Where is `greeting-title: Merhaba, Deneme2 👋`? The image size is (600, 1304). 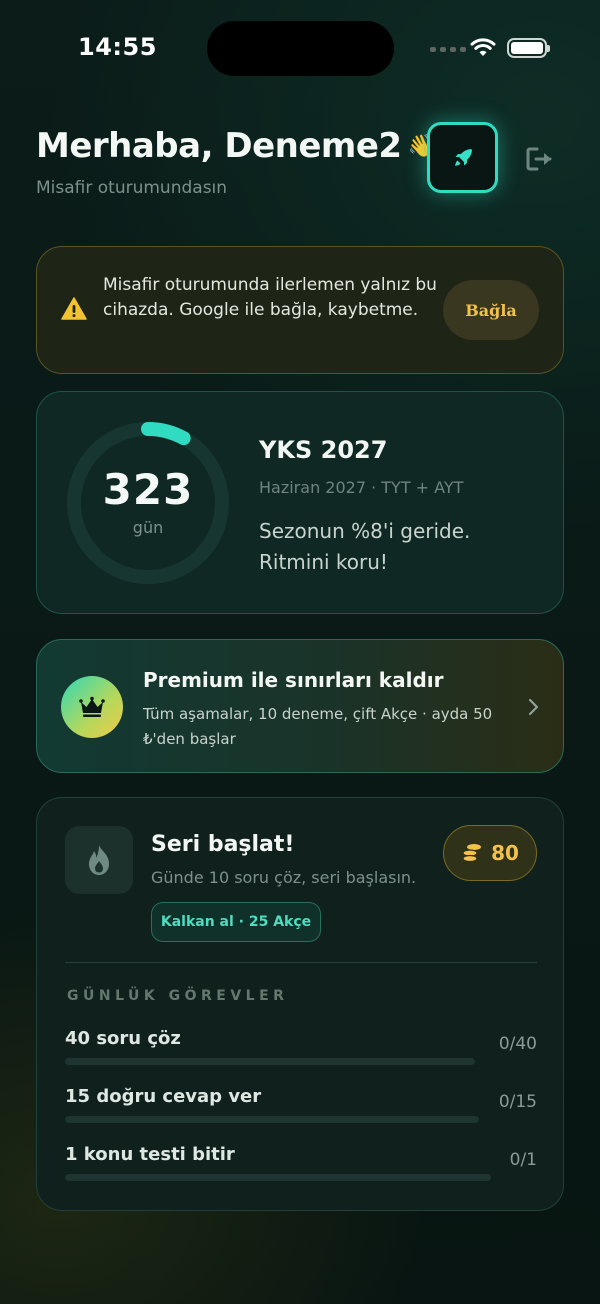 greeting-title: Merhaba, Deneme2 👋 is located at coordinates (235, 146).